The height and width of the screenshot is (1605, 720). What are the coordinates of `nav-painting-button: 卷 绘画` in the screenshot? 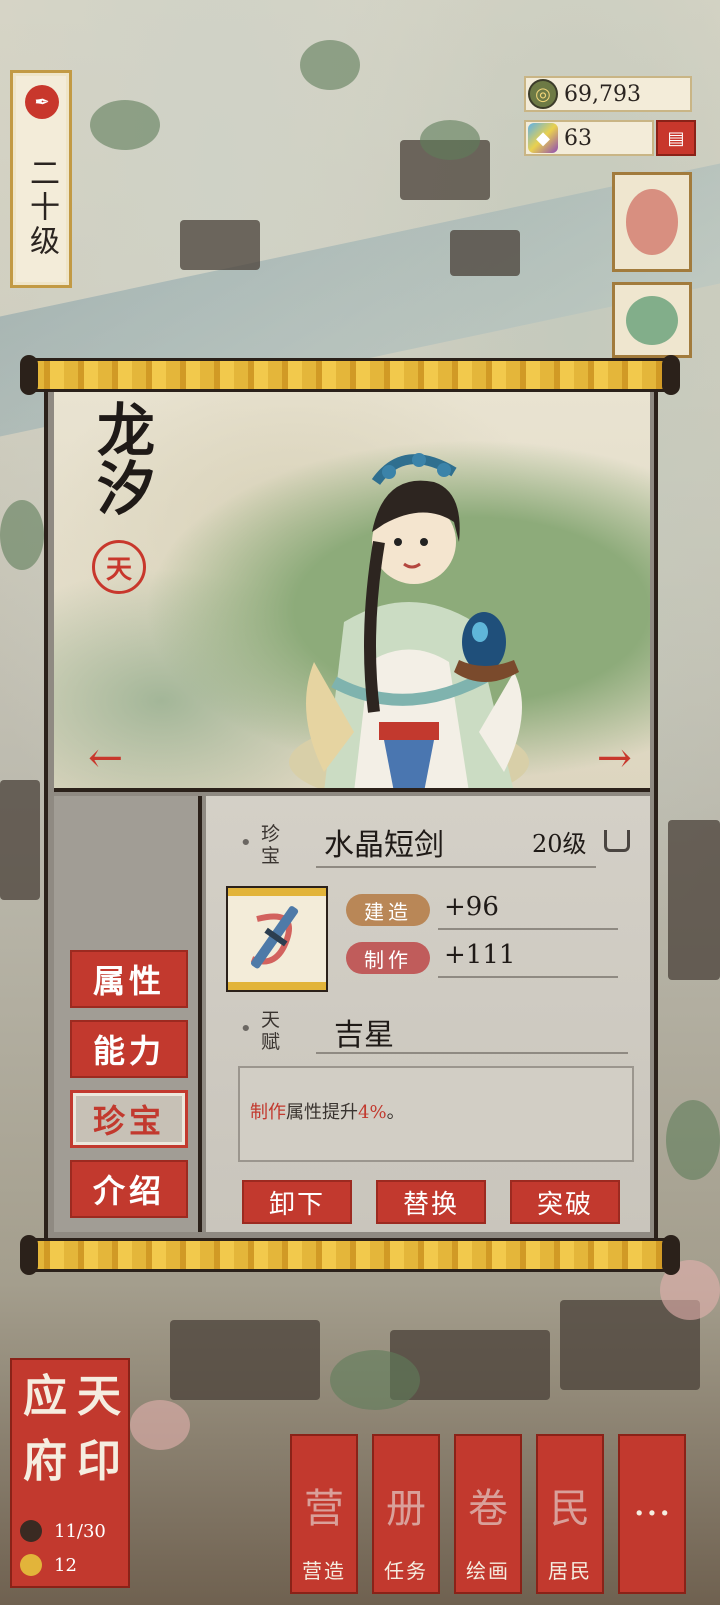 It's located at (488, 1514).